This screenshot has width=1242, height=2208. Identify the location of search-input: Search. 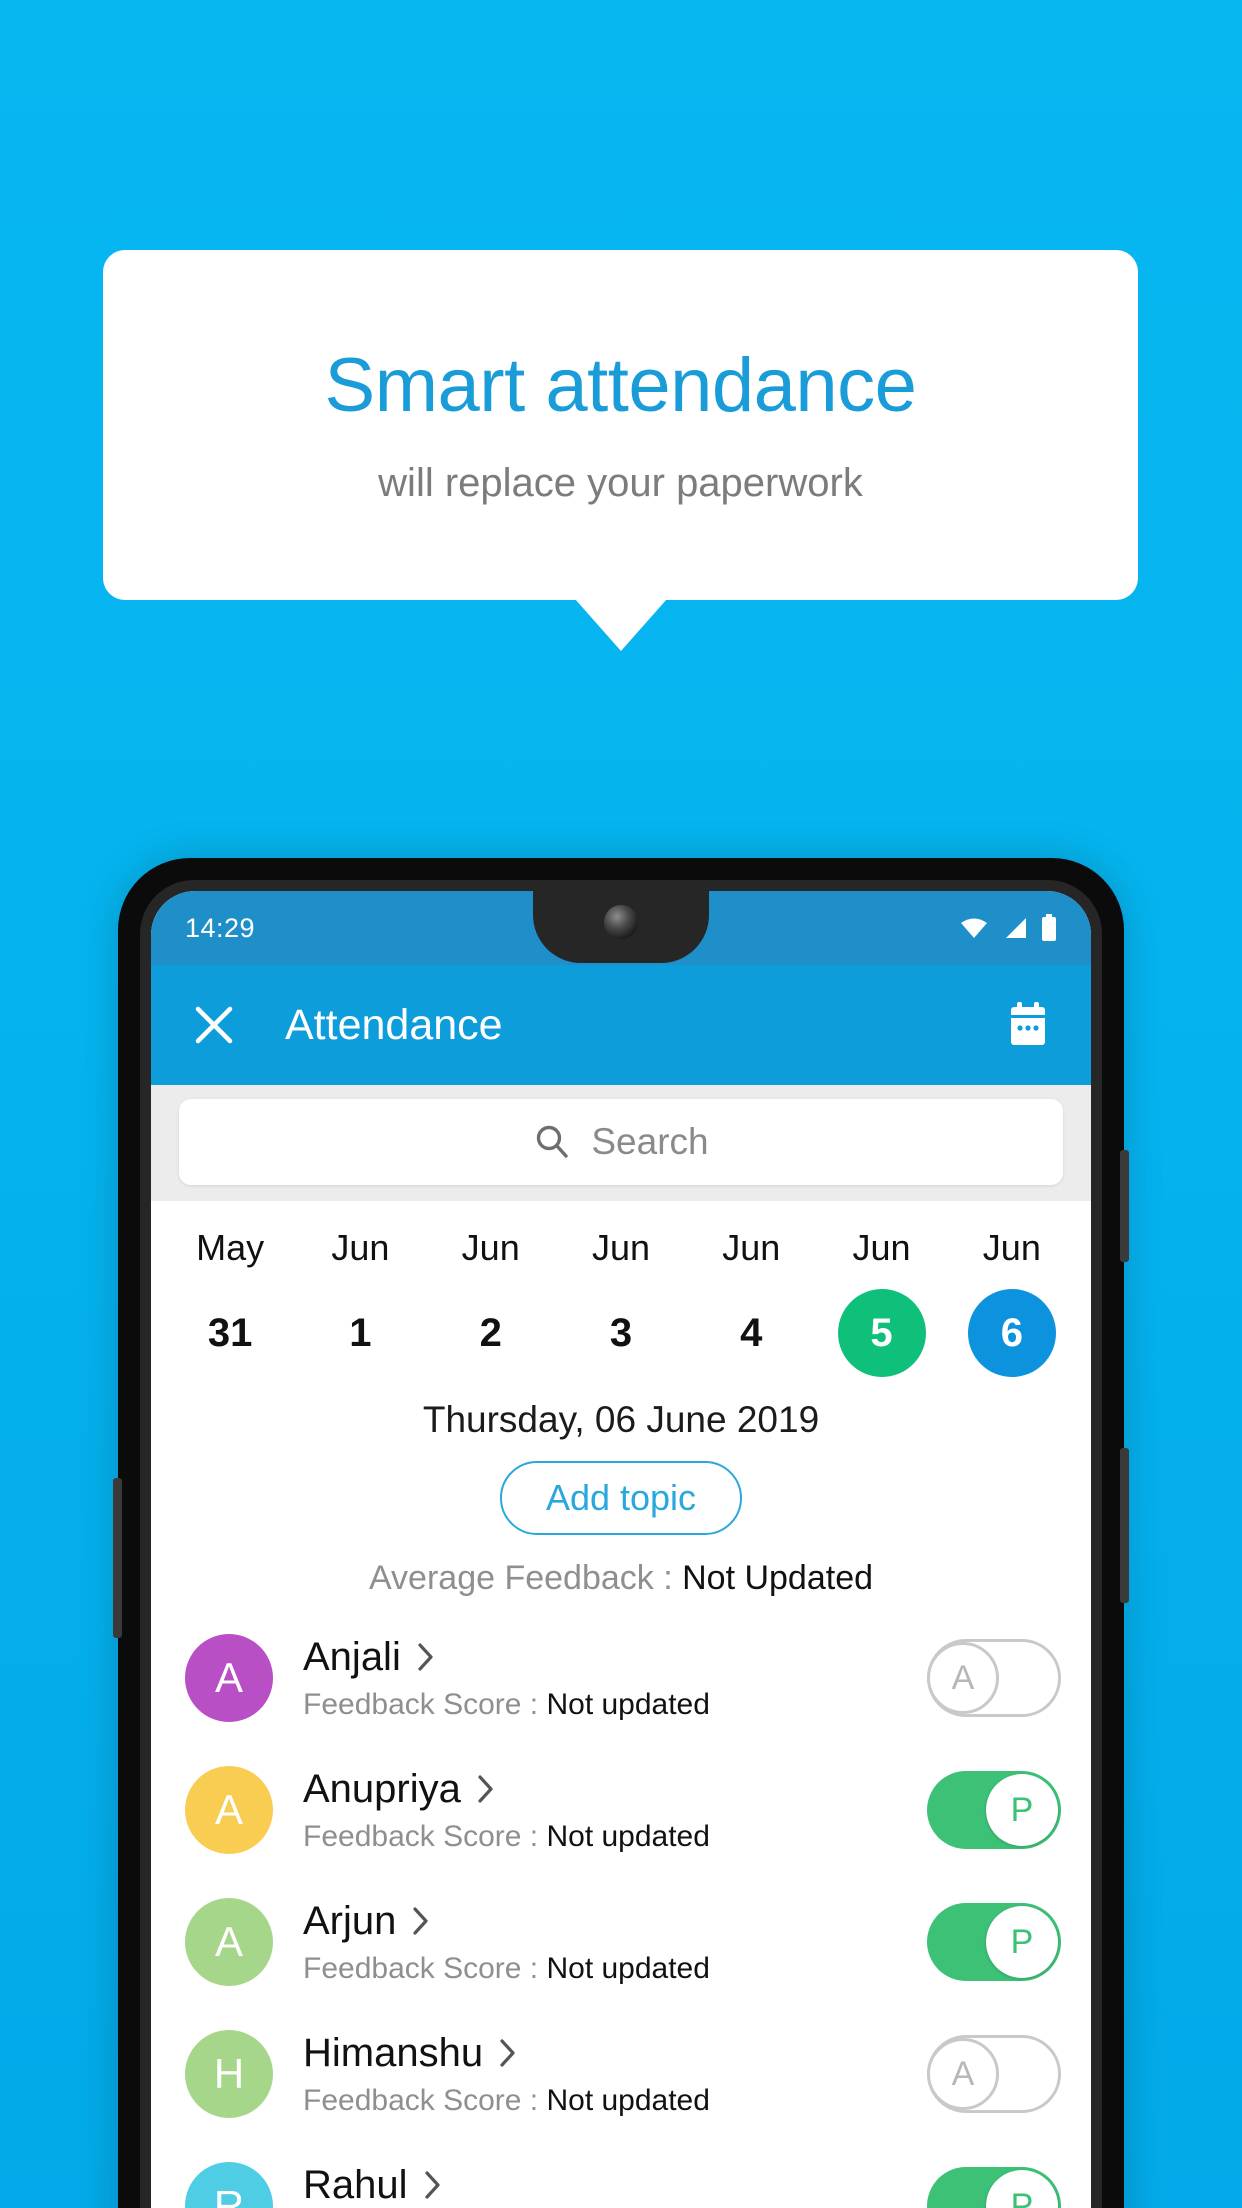
(621, 1142).